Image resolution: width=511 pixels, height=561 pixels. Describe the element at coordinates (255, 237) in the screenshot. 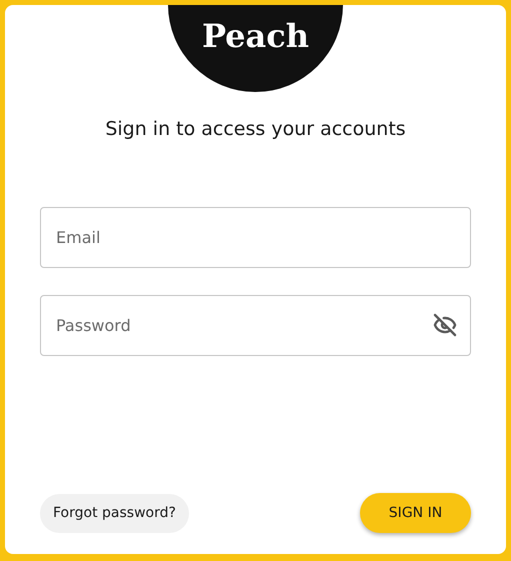

I see `email-field: Email` at that location.